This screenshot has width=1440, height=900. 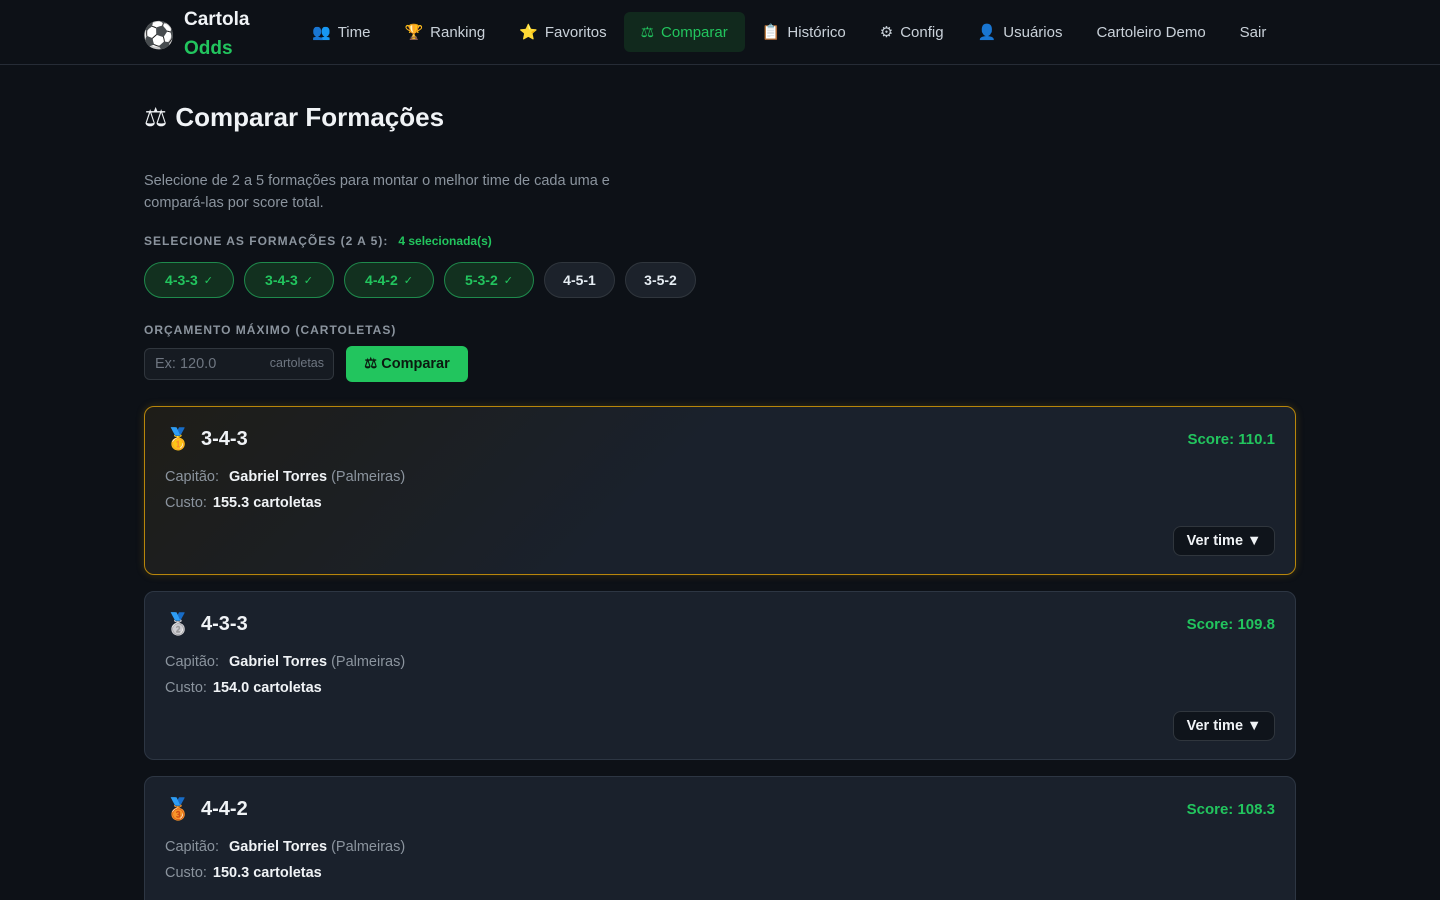 What do you see at coordinates (178, 624) in the screenshot?
I see `silver-medal-icon: 🥈` at bounding box center [178, 624].